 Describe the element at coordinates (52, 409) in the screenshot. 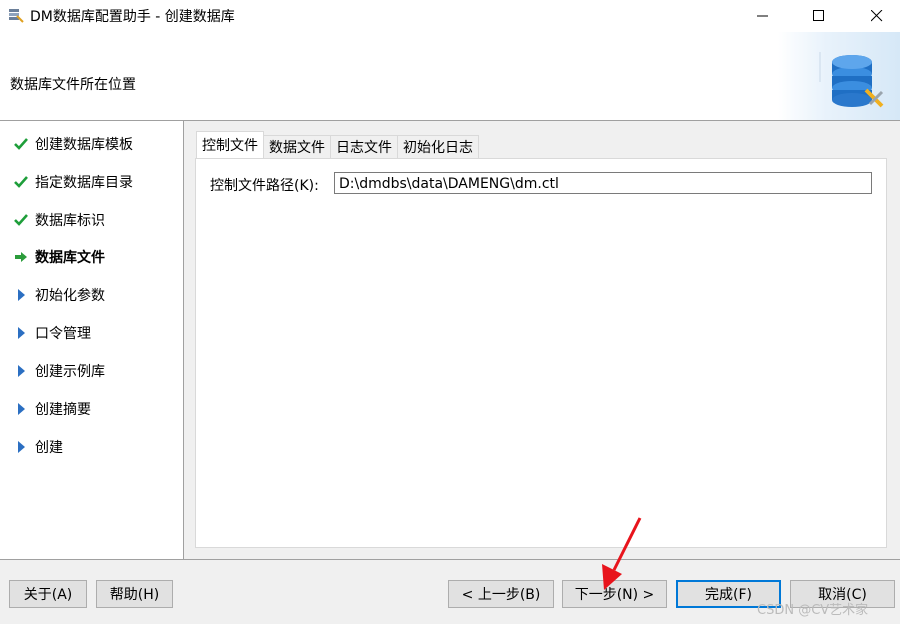

I see `step-summary: 创建摘要` at that location.